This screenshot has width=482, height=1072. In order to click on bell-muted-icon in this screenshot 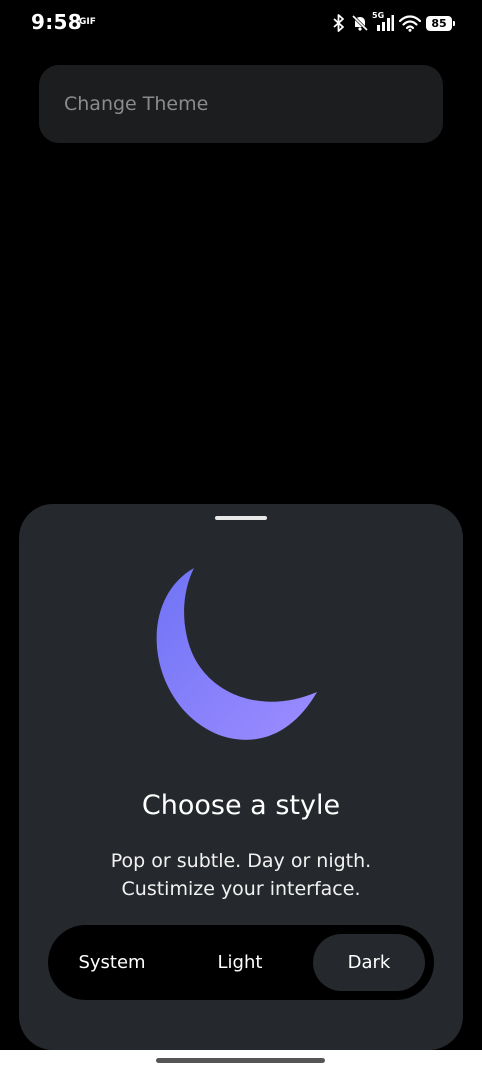, I will do `click(360, 23)`.